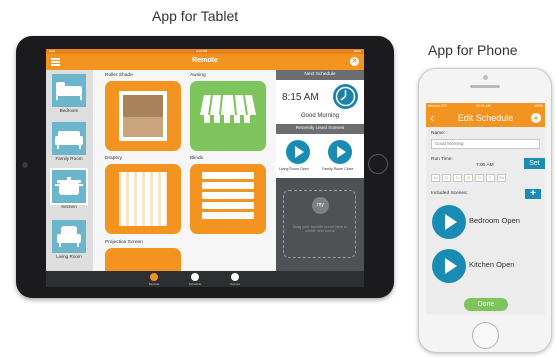  I want to click on sofa-icon, so click(69, 138).